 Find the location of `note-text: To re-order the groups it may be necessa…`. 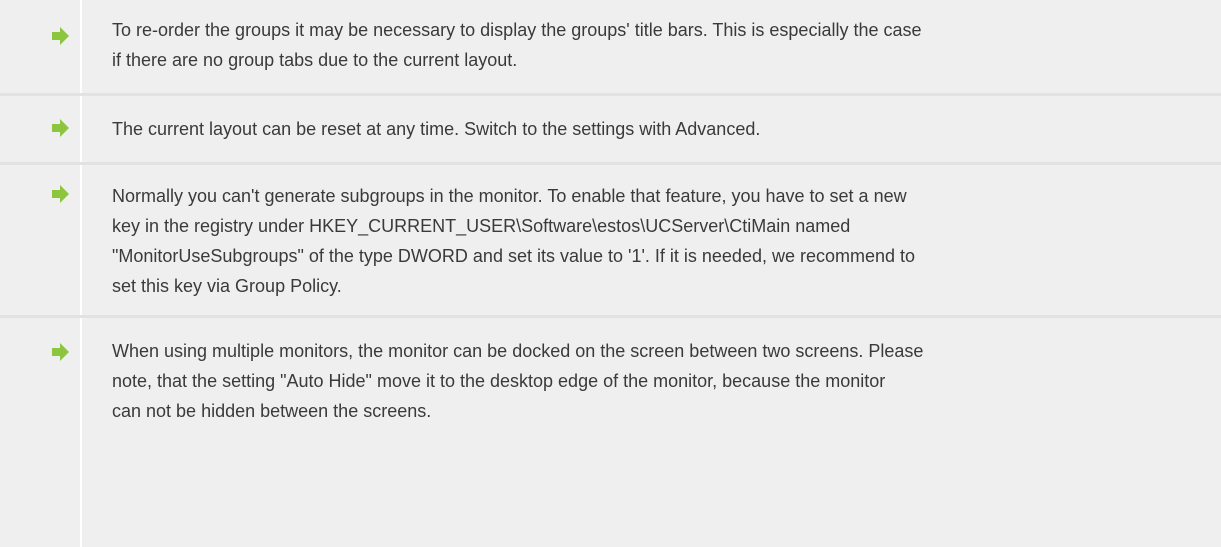

note-text: To re-order the groups it may be necessa… is located at coordinates (659, 45).